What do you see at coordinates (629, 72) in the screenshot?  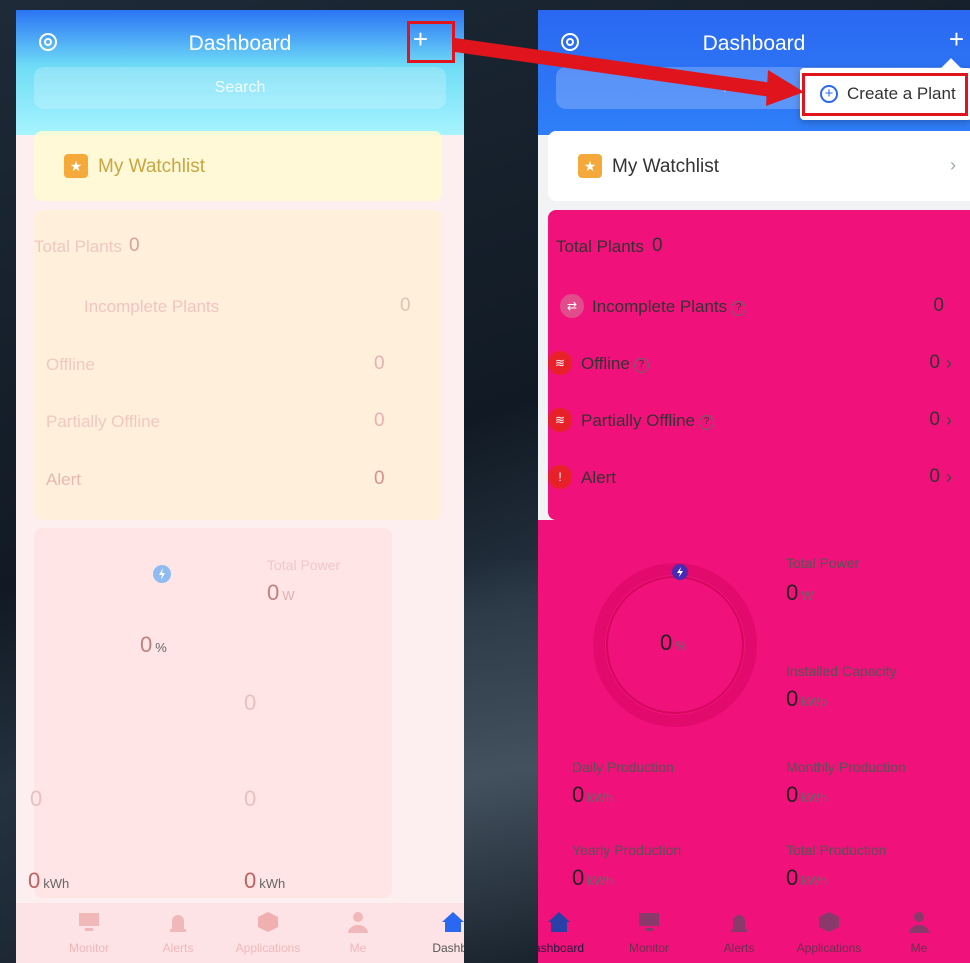 I see `annotation-arrow` at bounding box center [629, 72].